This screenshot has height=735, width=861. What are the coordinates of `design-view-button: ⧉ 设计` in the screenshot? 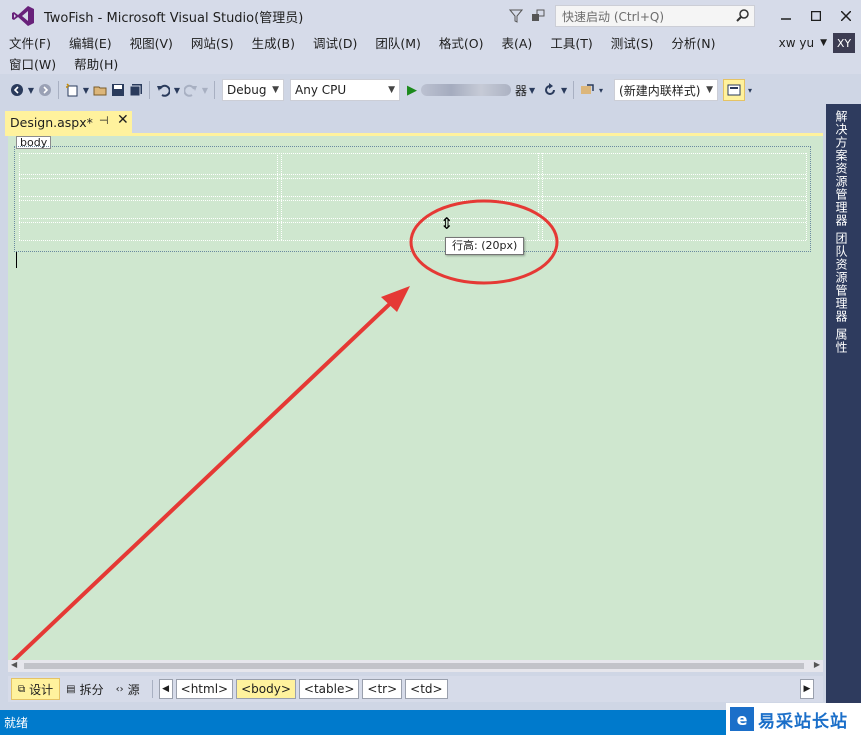 It's located at (36, 689).